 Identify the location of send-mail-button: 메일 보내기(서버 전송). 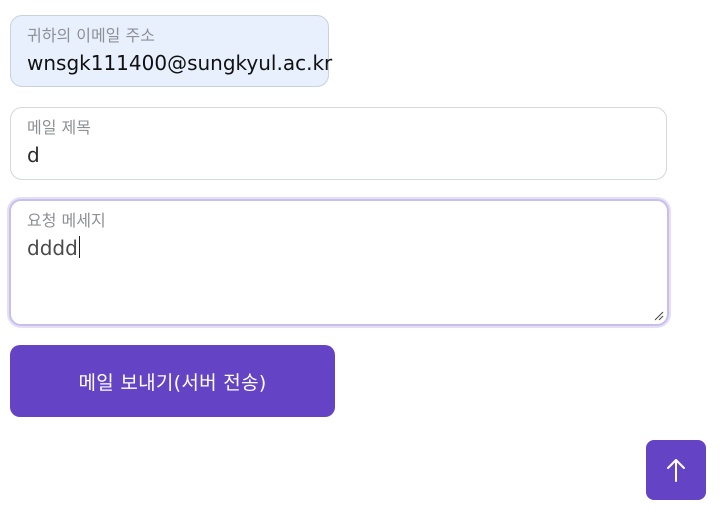
(172, 381).